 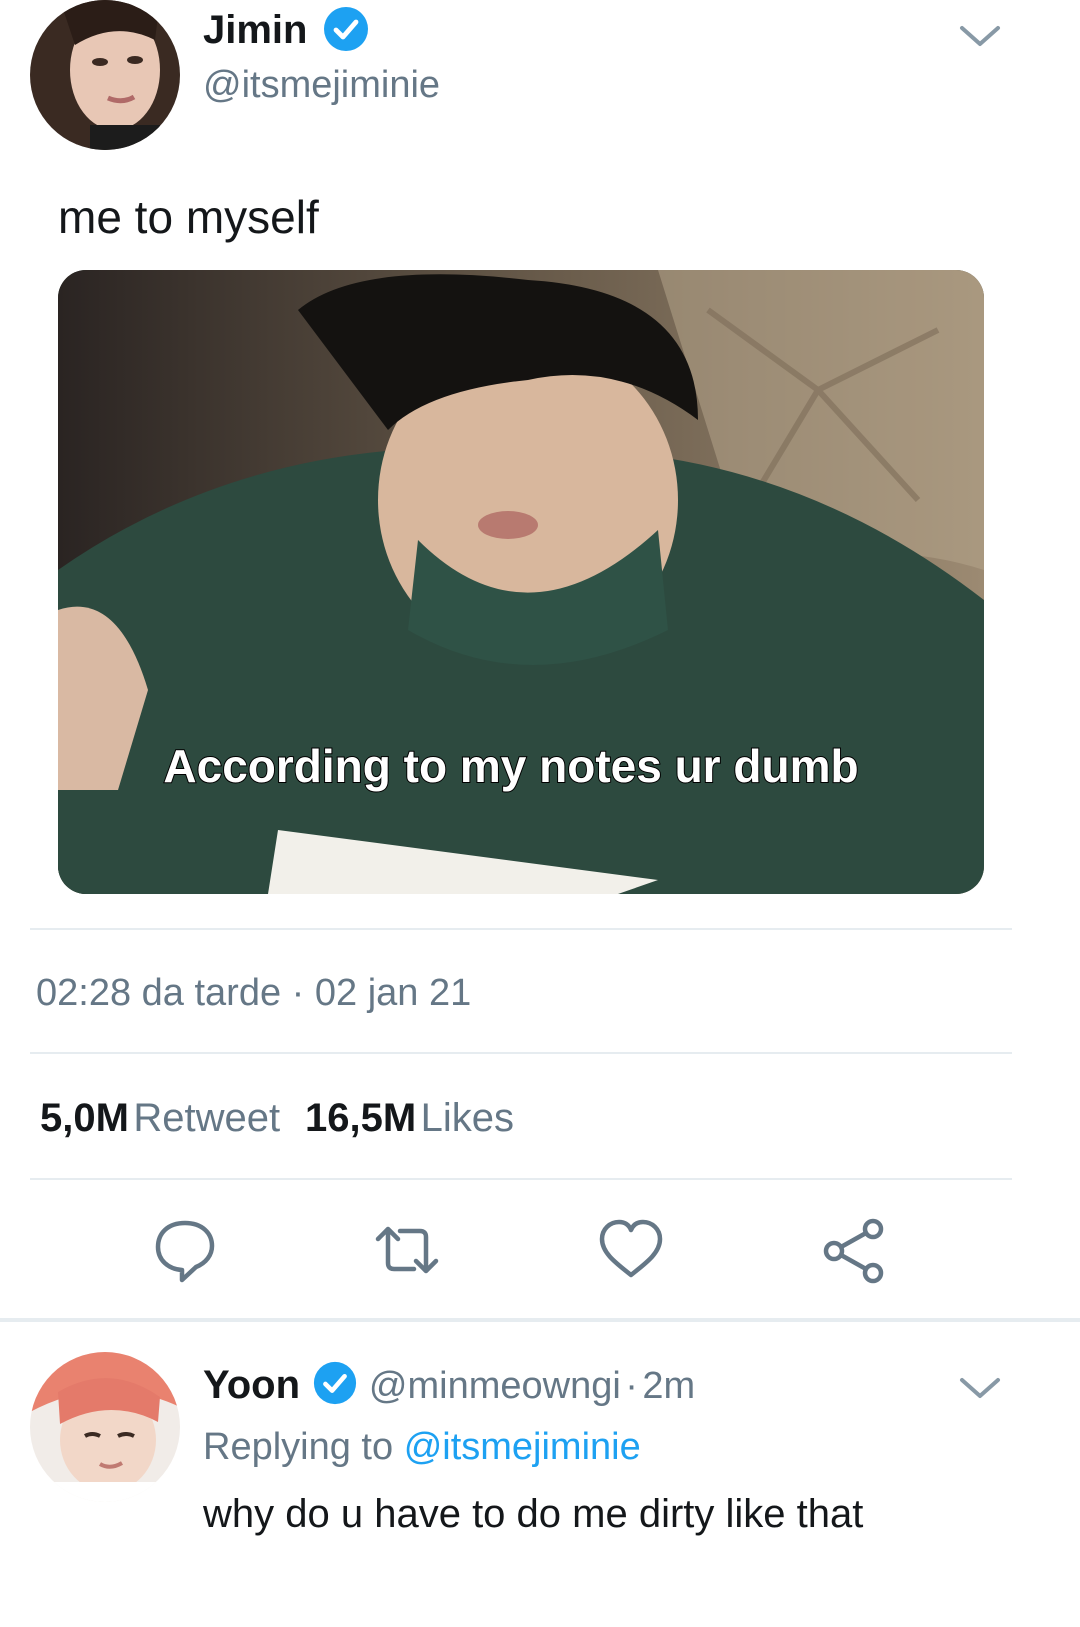 I want to click on tweet-text: me to myself, so click(x=188, y=217).